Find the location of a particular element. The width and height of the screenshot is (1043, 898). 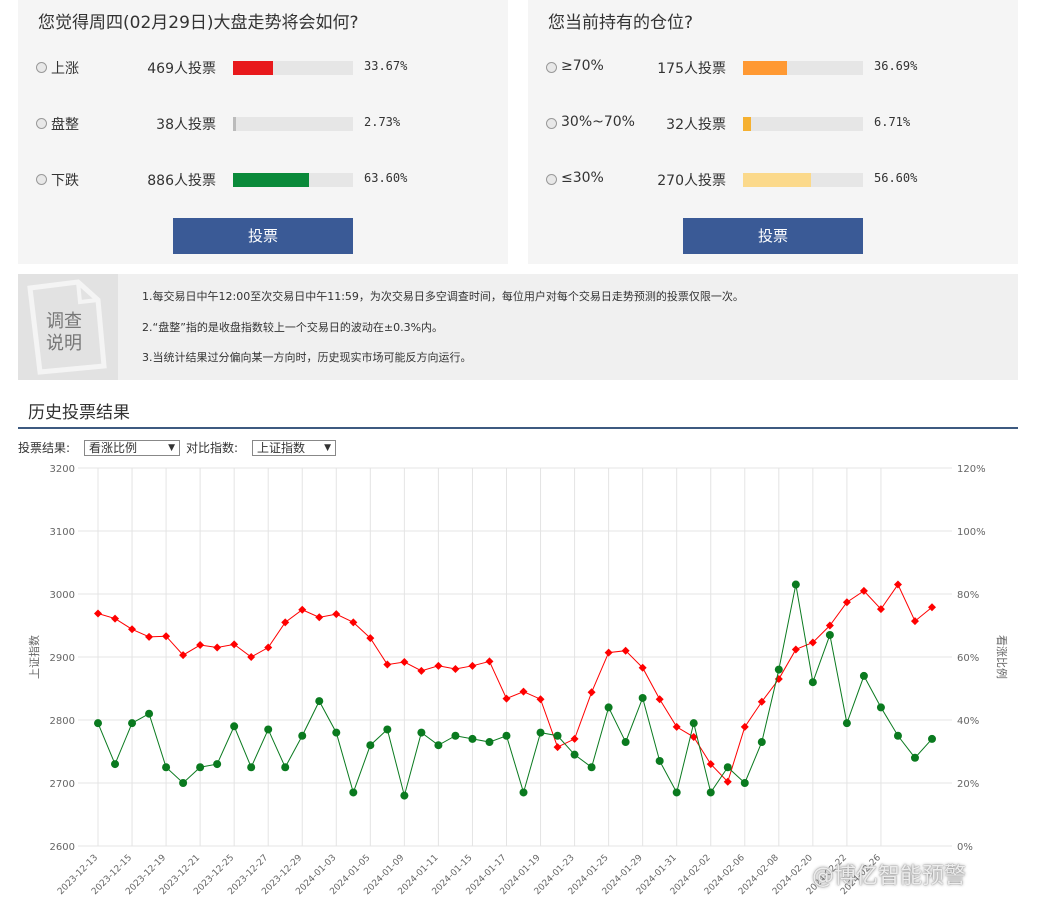

vote-button-market: 投票 is located at coordinates (263, 236).